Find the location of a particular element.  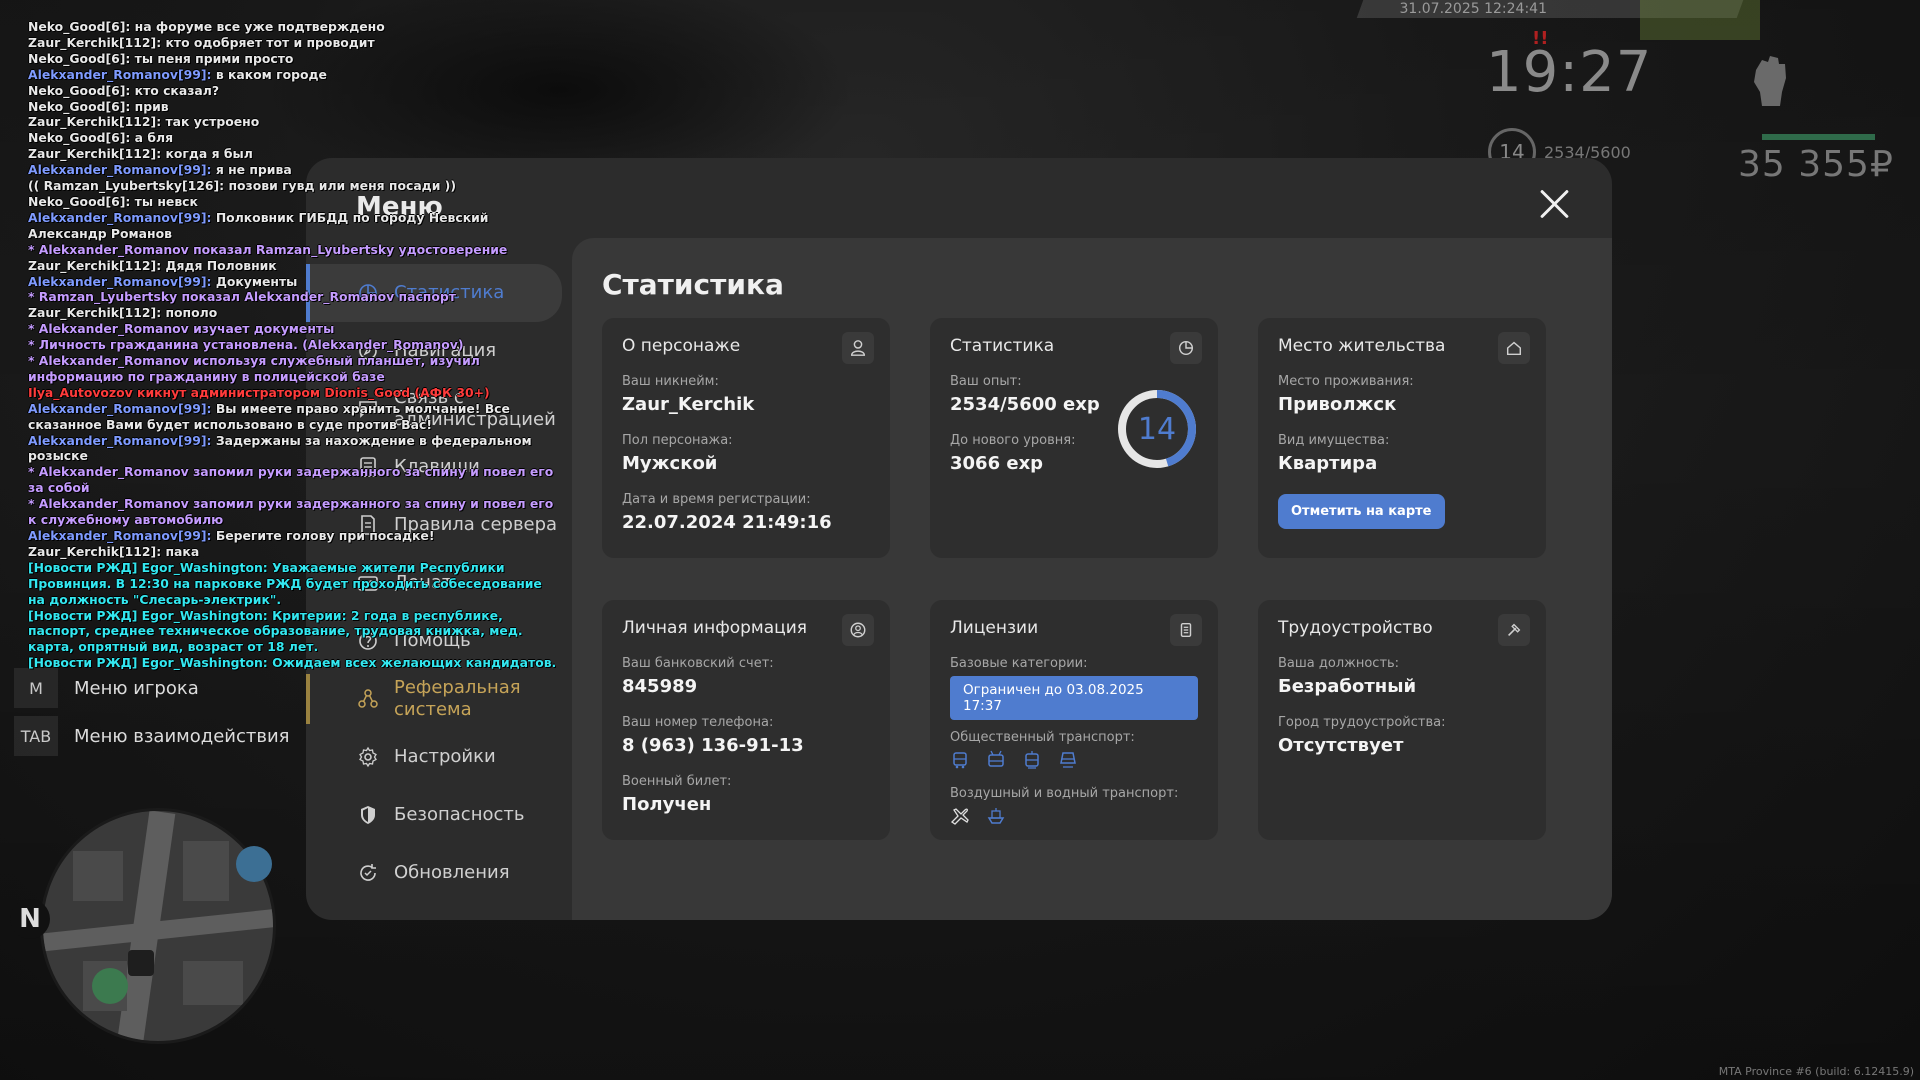

player-marker-icon is located at coordinates (141, 963).